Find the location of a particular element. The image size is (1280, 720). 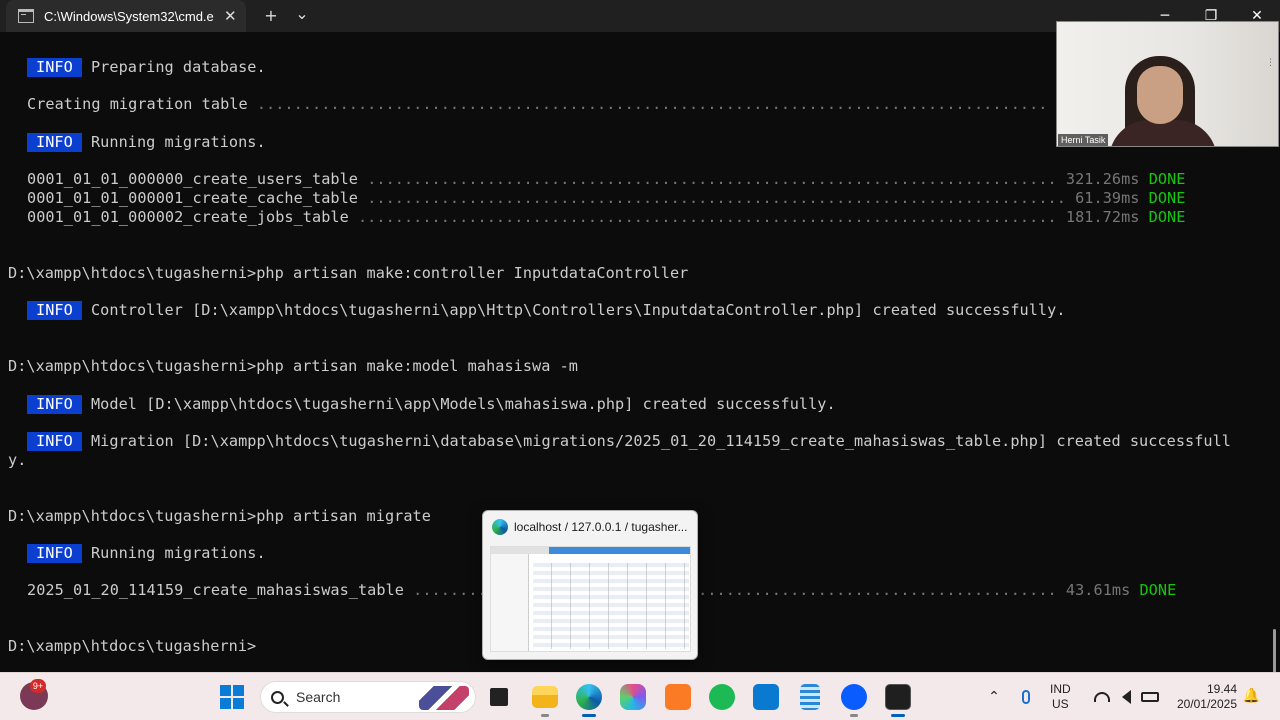

notepad-button is located at coordinates (810, 697).